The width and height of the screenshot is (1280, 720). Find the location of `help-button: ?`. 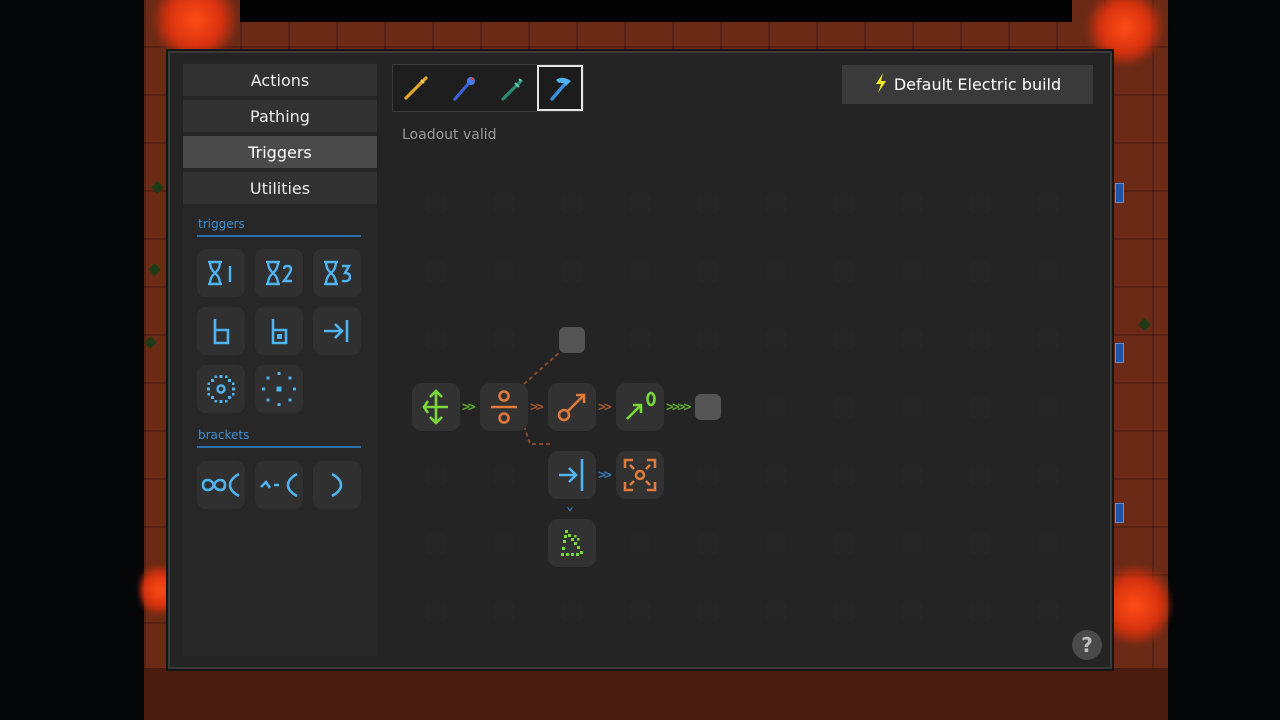

help-button: ? is located at coordinates (1087, 645).